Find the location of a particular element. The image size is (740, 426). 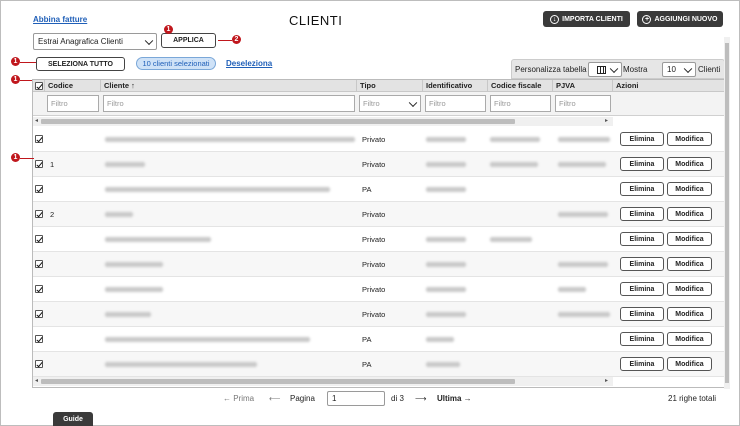

extract-select: Estrai Anagrafica Clienti is located at coordinates (95, 41).